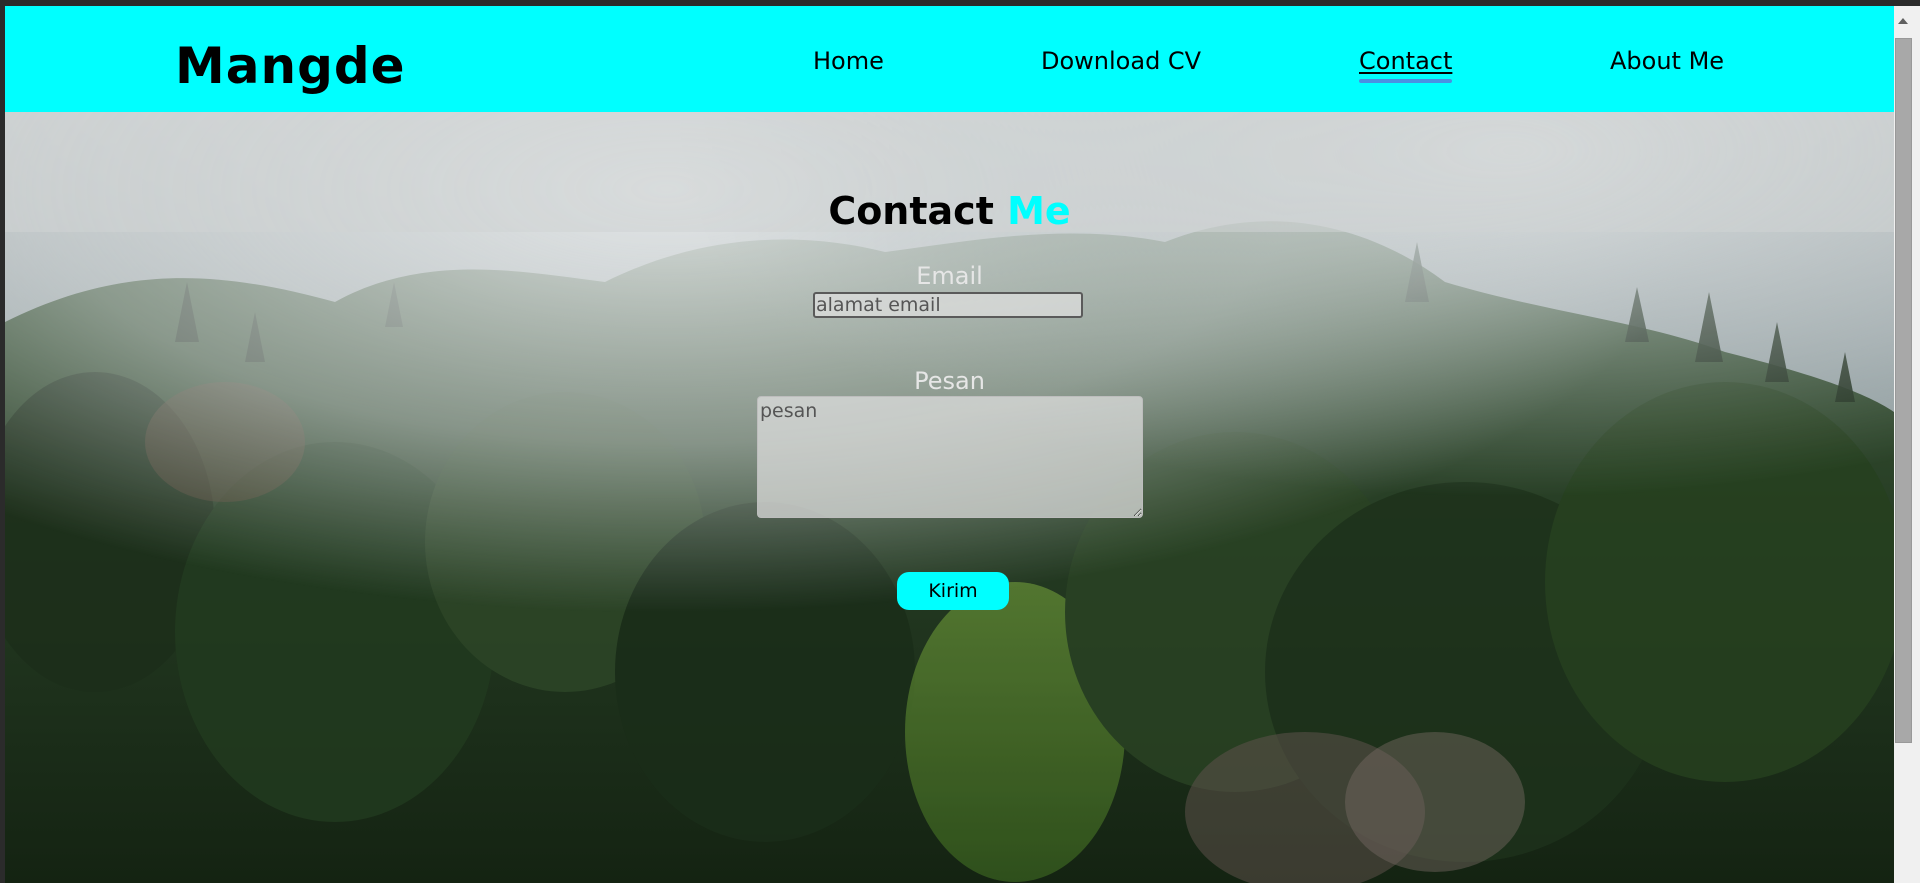 The height and width of the screenshot is (883, 1920). What do you see at coordinates (1903, 390) in the screenshot?
I see `scrollbar-thumb` at bounding box center [1903, 390].